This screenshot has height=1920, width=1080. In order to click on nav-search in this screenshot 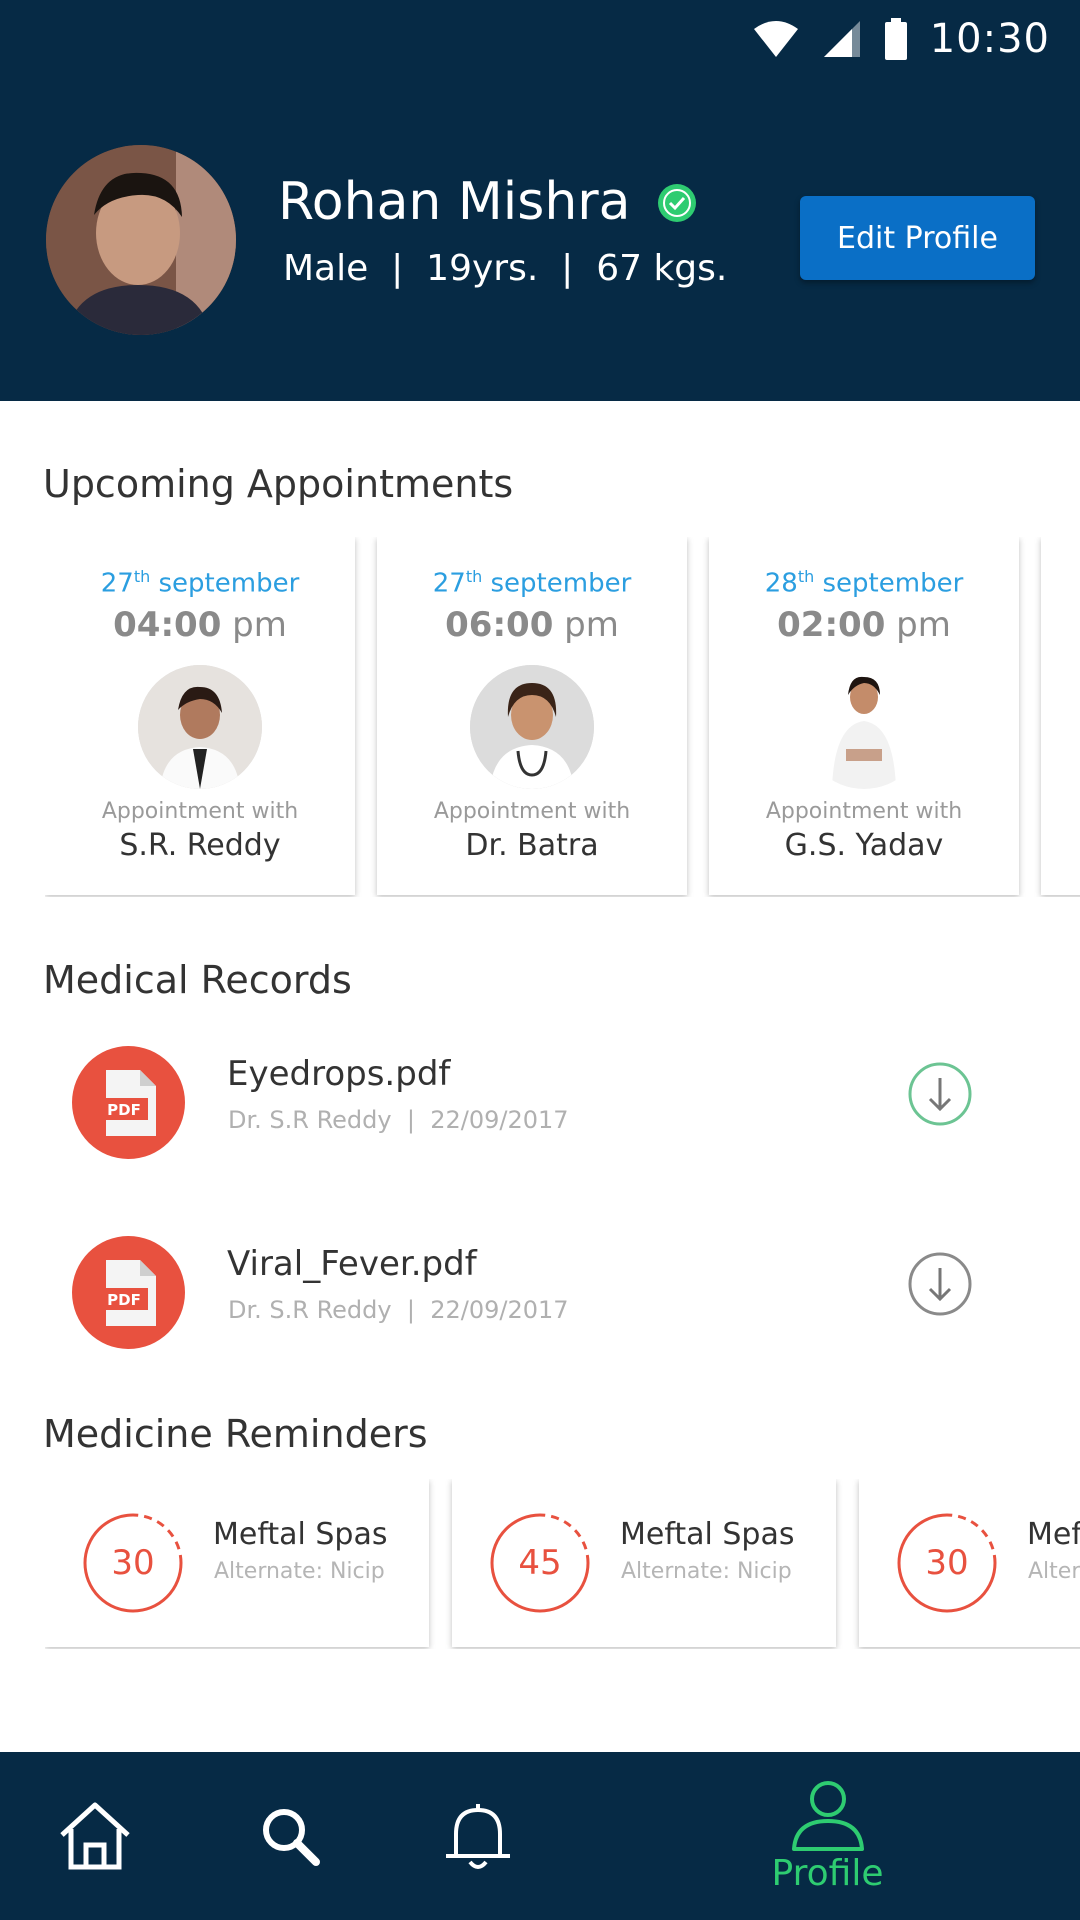, I will do `click(290, 1836)`.